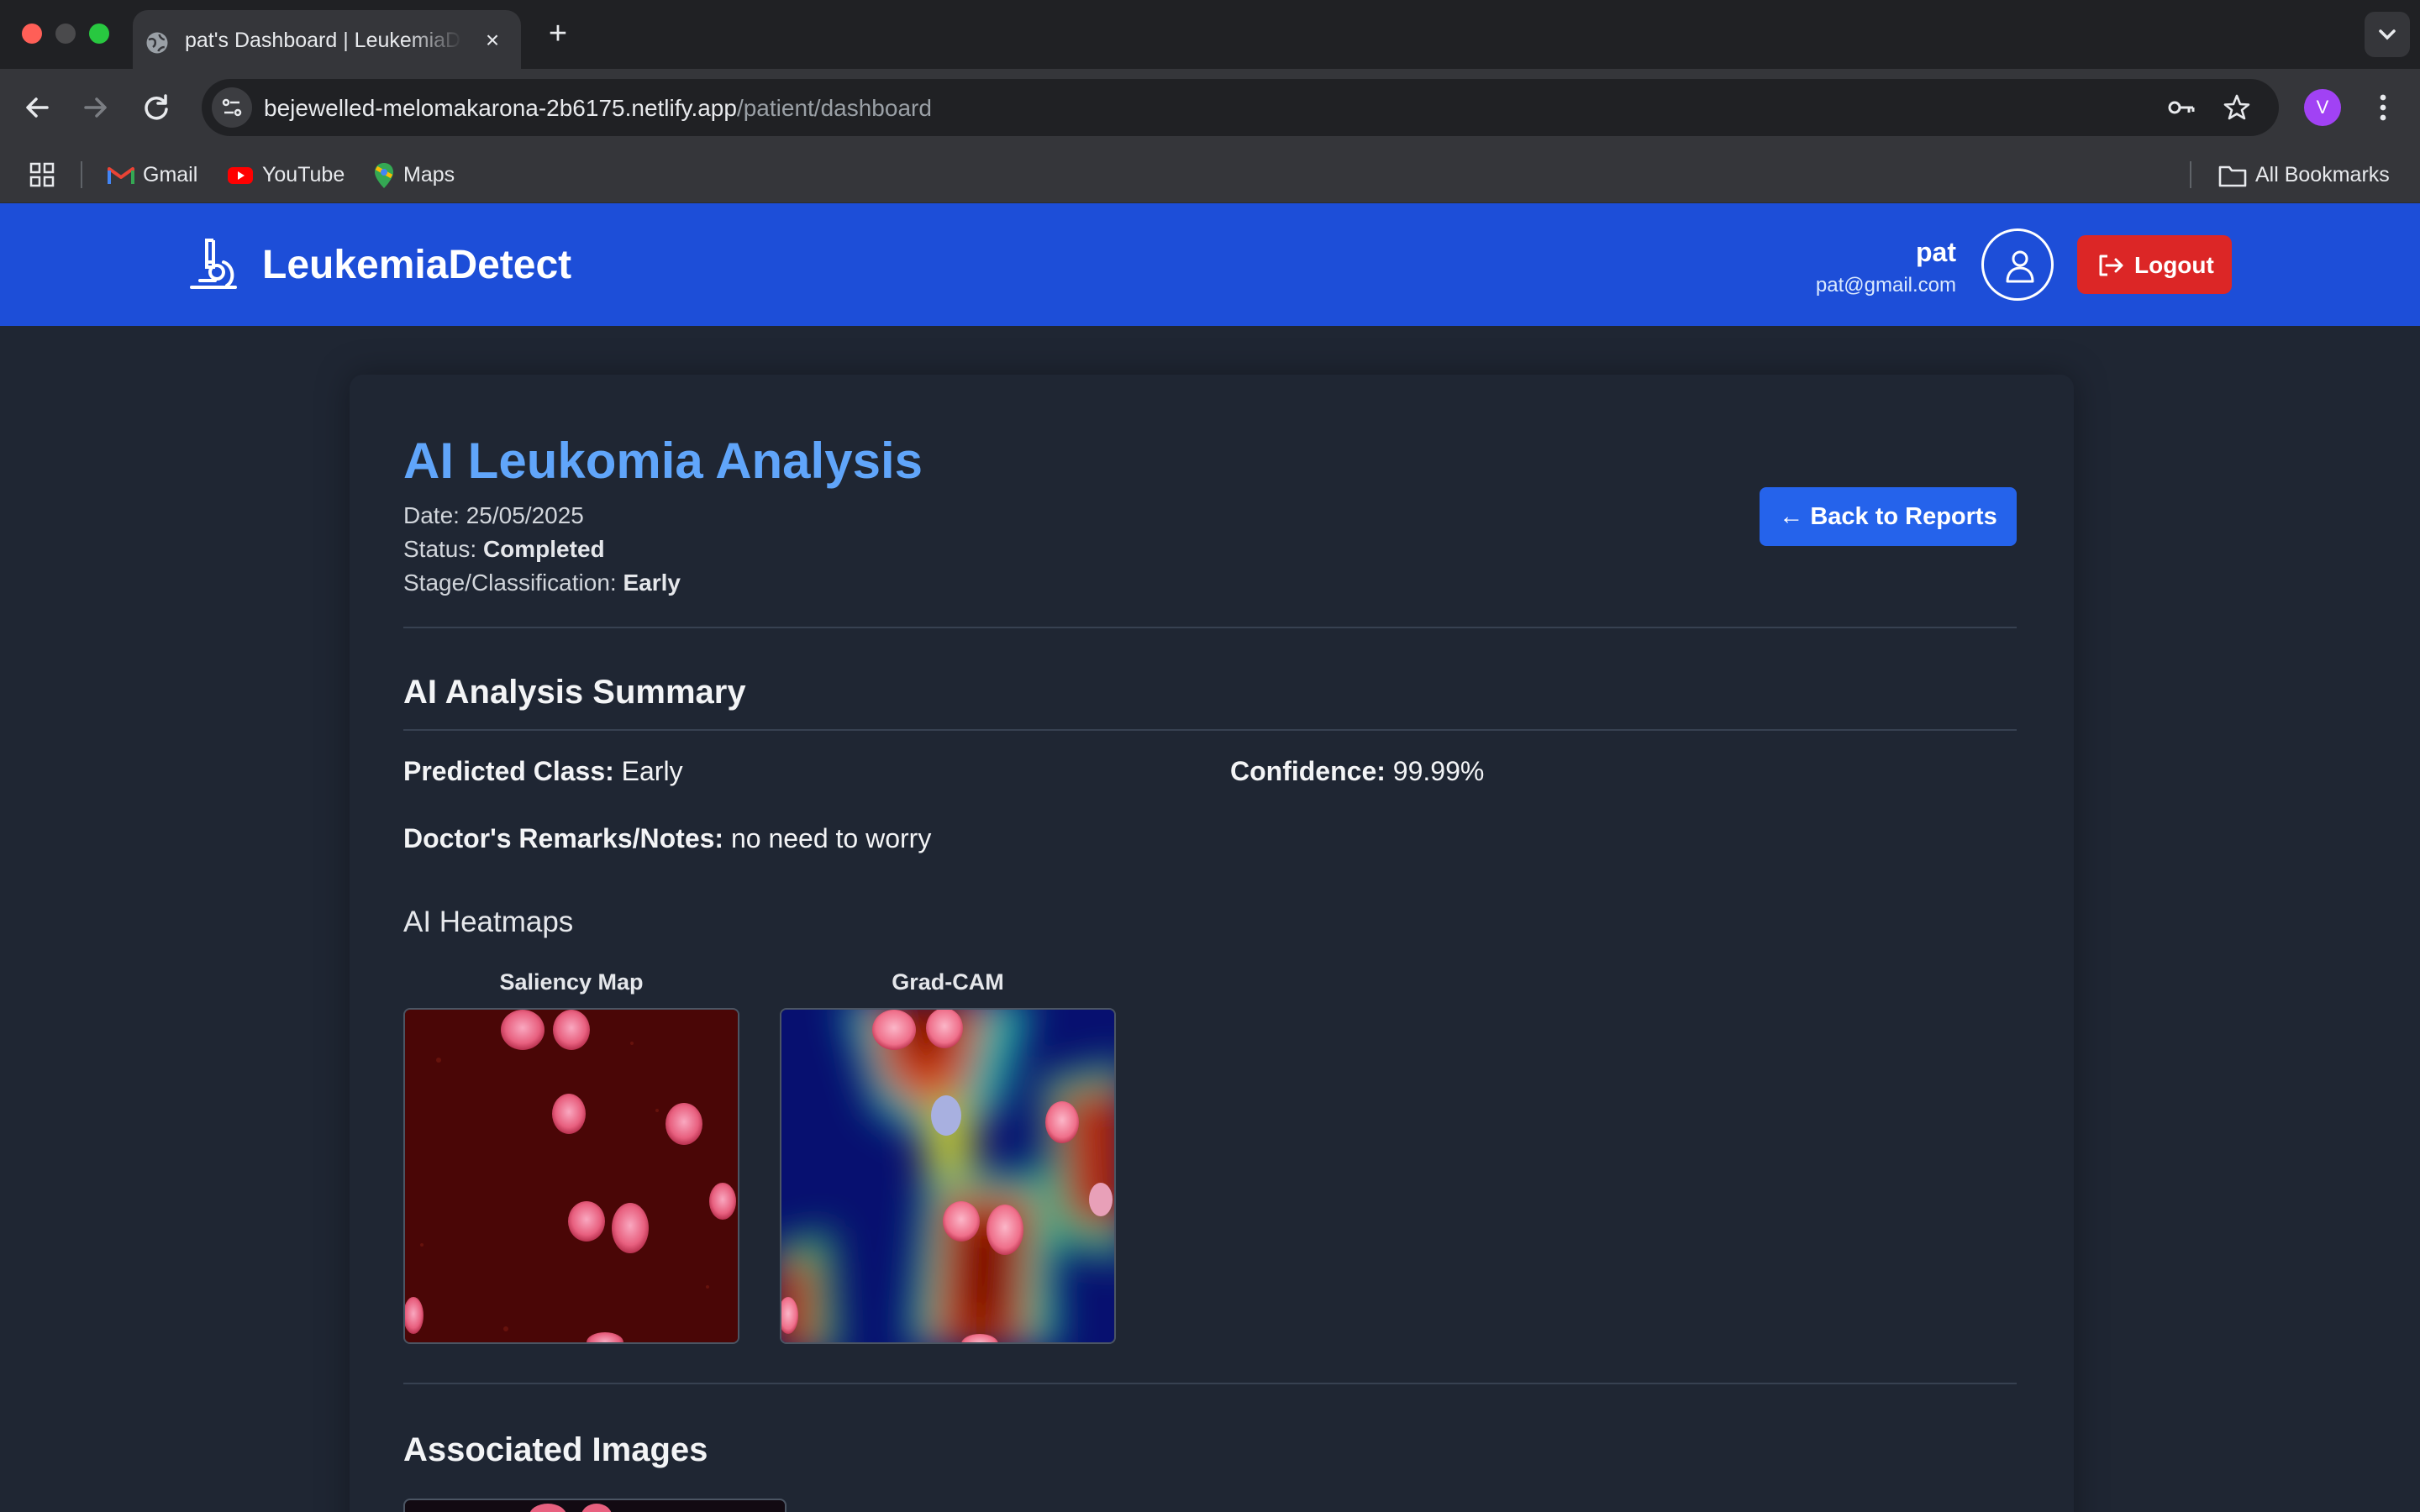  What do you see at coordinates (493, 40) in the screenshot?
I see `tab-close-icon: ×` at bounding box center [493, 40].